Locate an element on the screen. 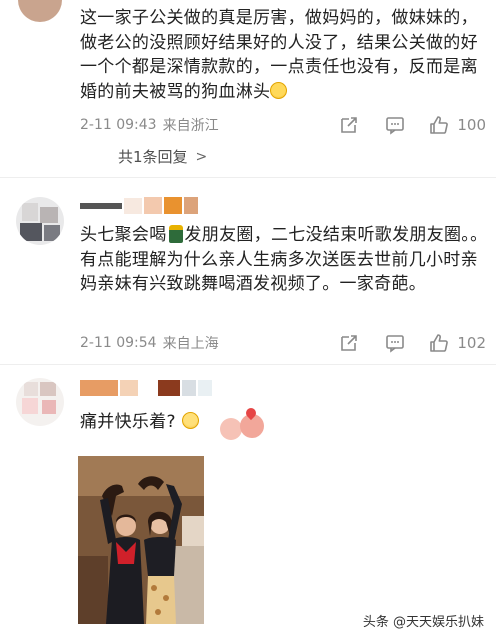  smirk-emoji is located at coordinates (190, 420).